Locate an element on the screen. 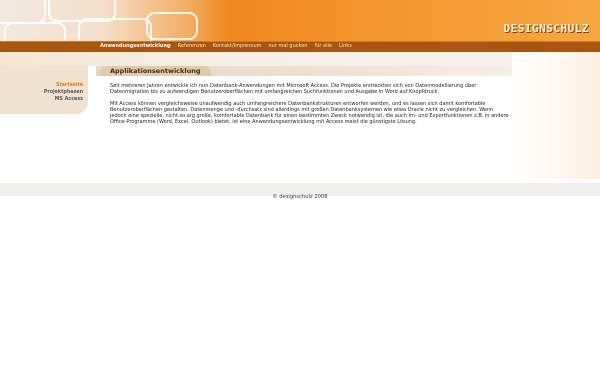  nav-item-kontakt: Kontakt/Impressum is located at coordinates (237, 46).